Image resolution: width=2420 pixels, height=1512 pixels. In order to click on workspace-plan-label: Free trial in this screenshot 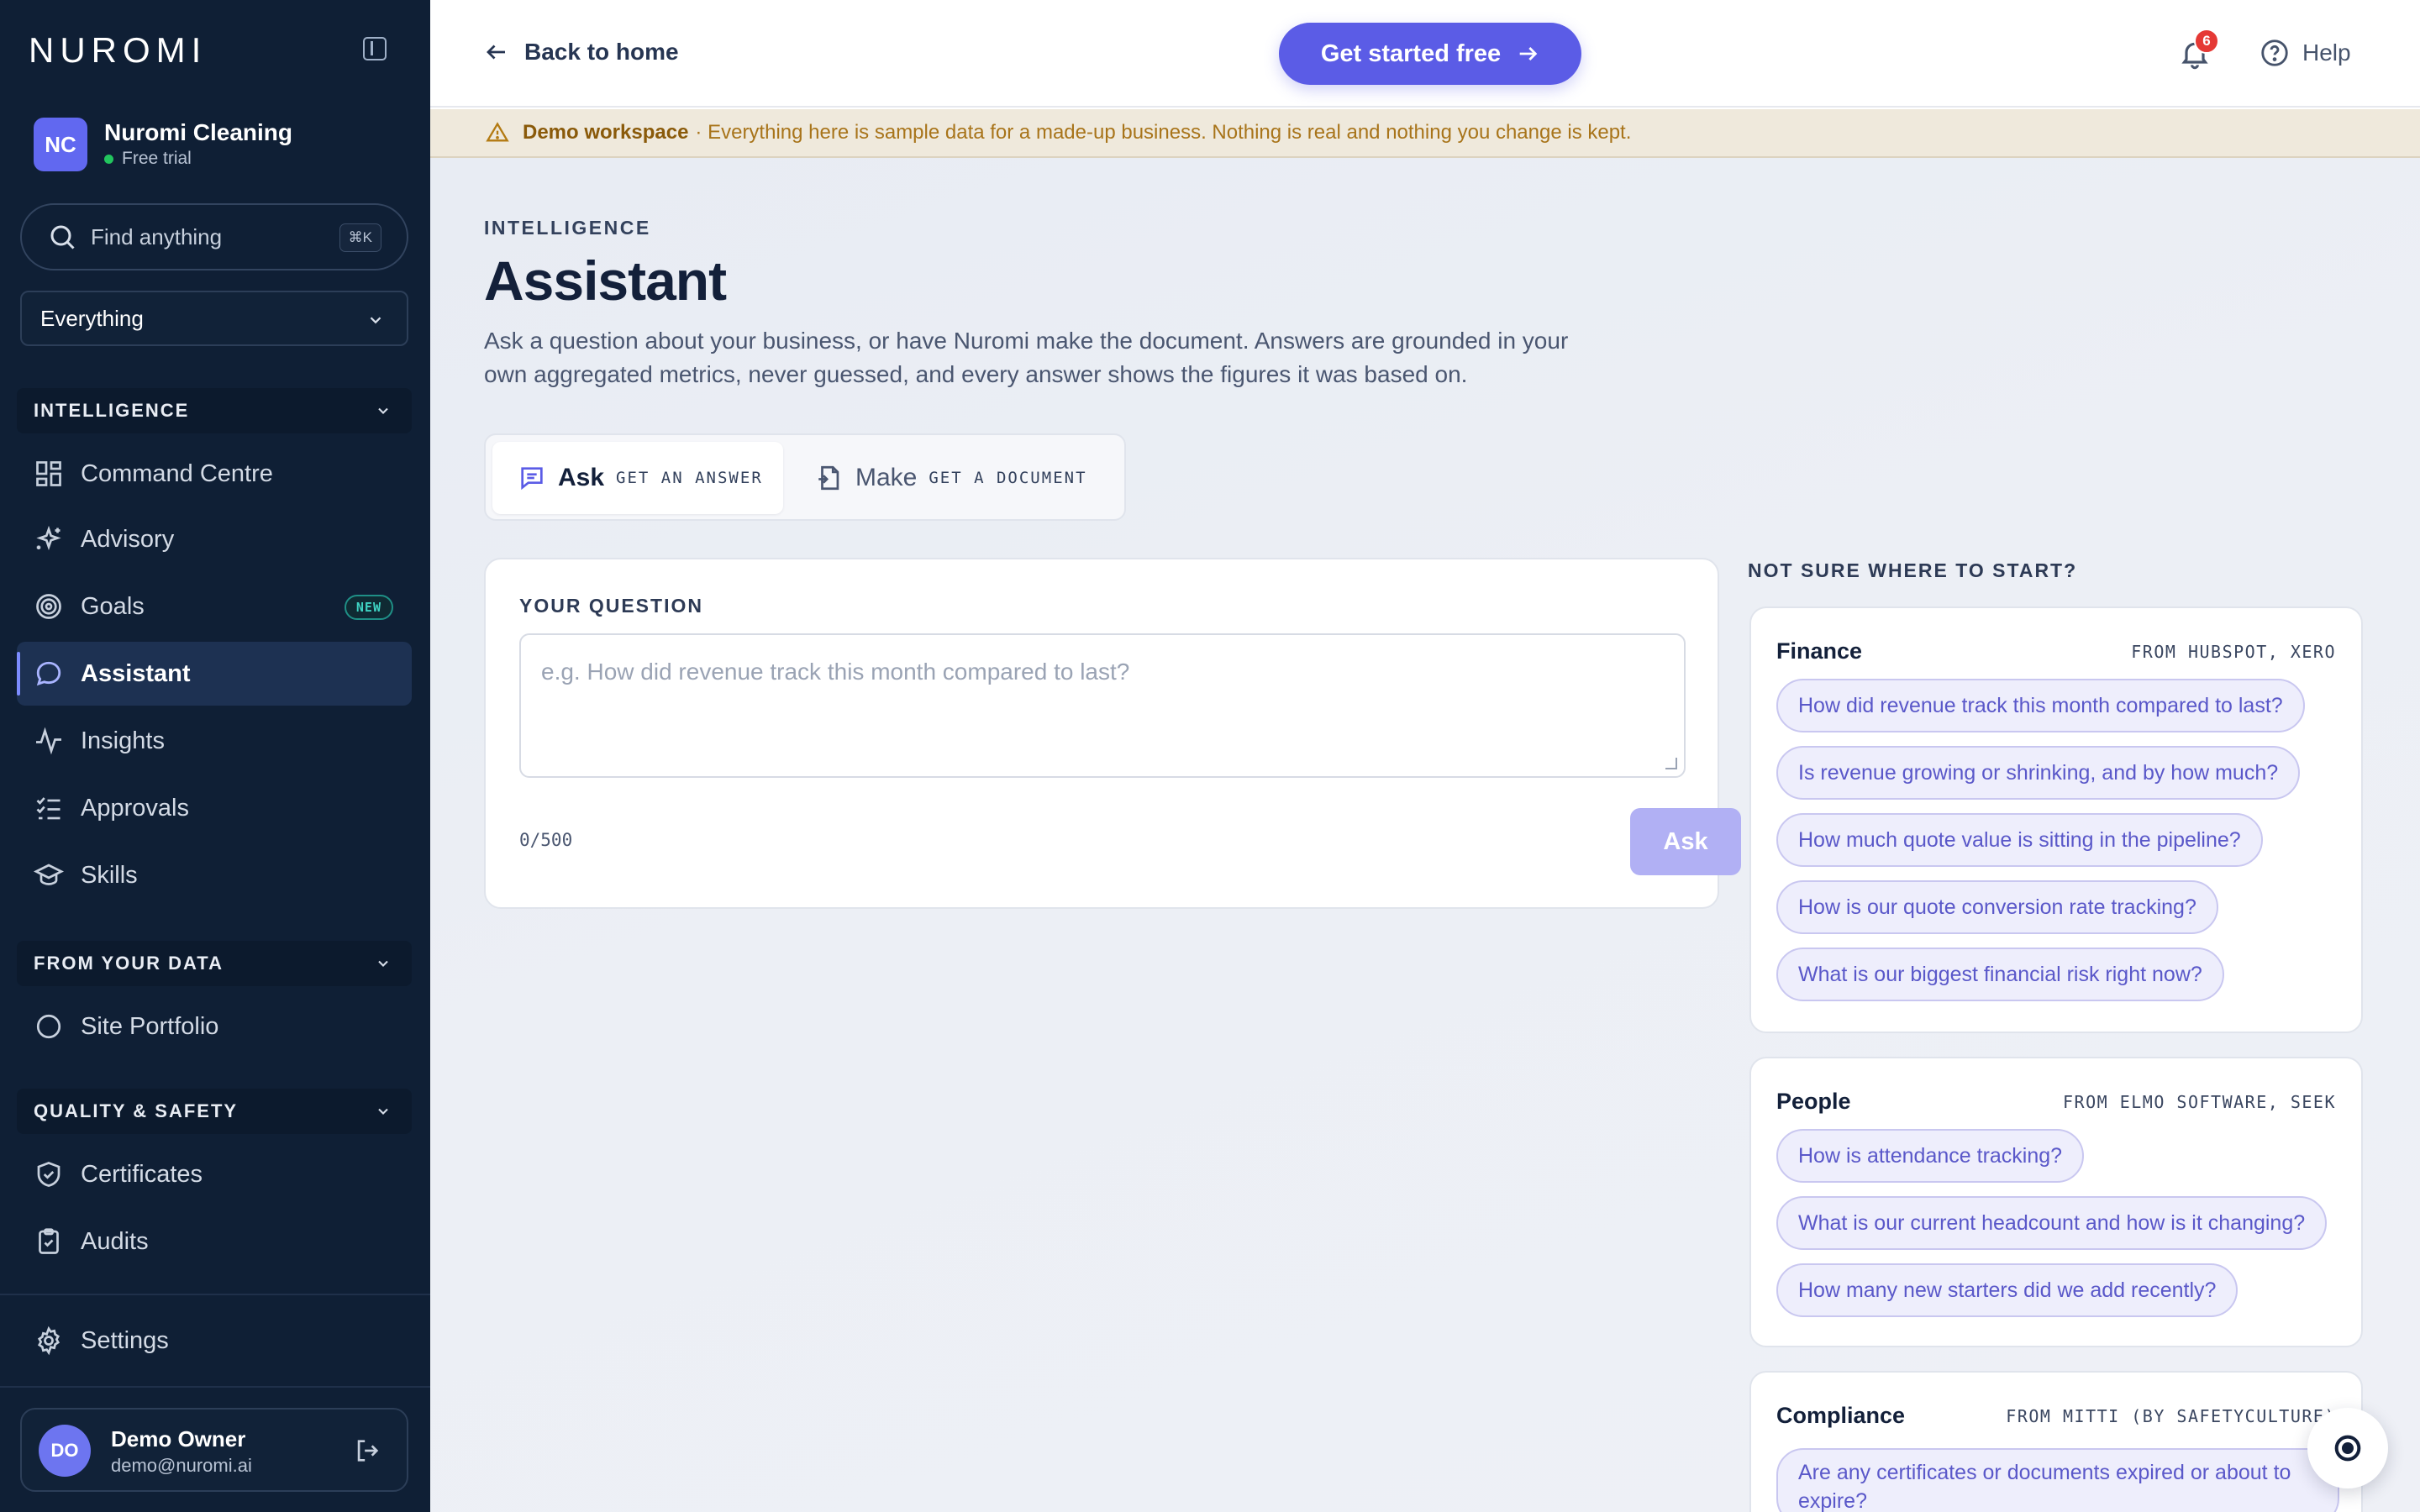, I will do `click(157, 158)`.